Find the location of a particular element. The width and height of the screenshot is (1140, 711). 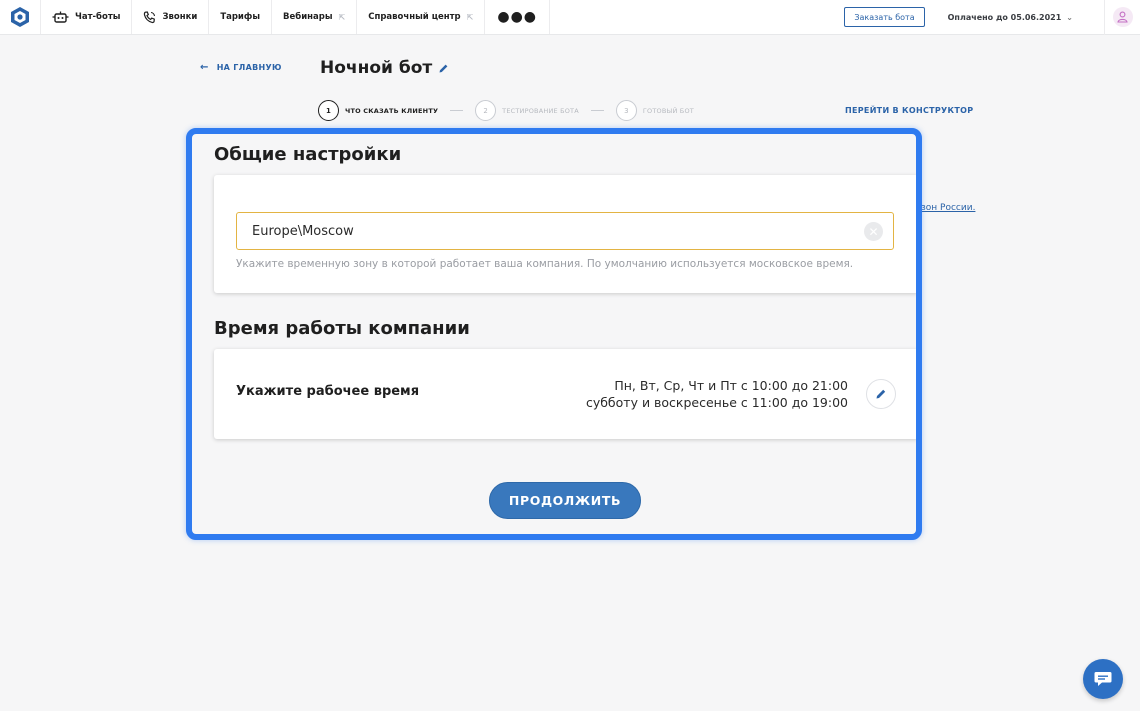

more-menu-icon: ●●● is located at coordinates (518, 17).